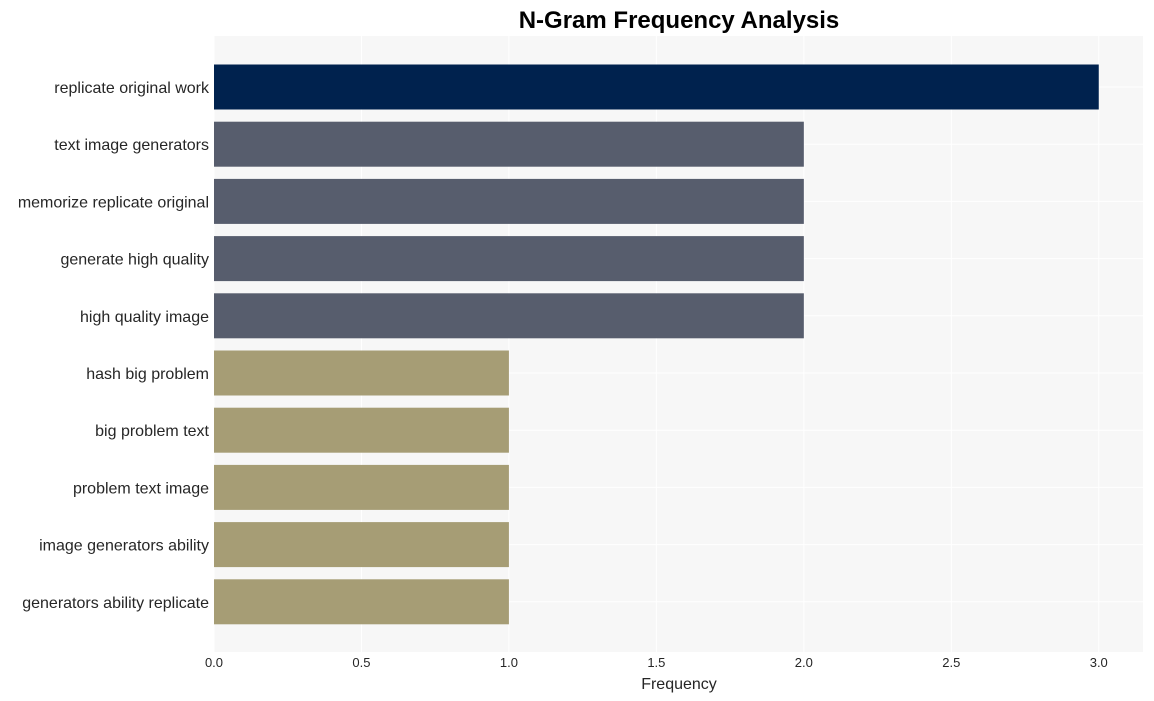  What do you see at coordinates (147, 374) in the screenshot?
I see `y-tick-label: hash big problem` at bounding box center [147, 374].